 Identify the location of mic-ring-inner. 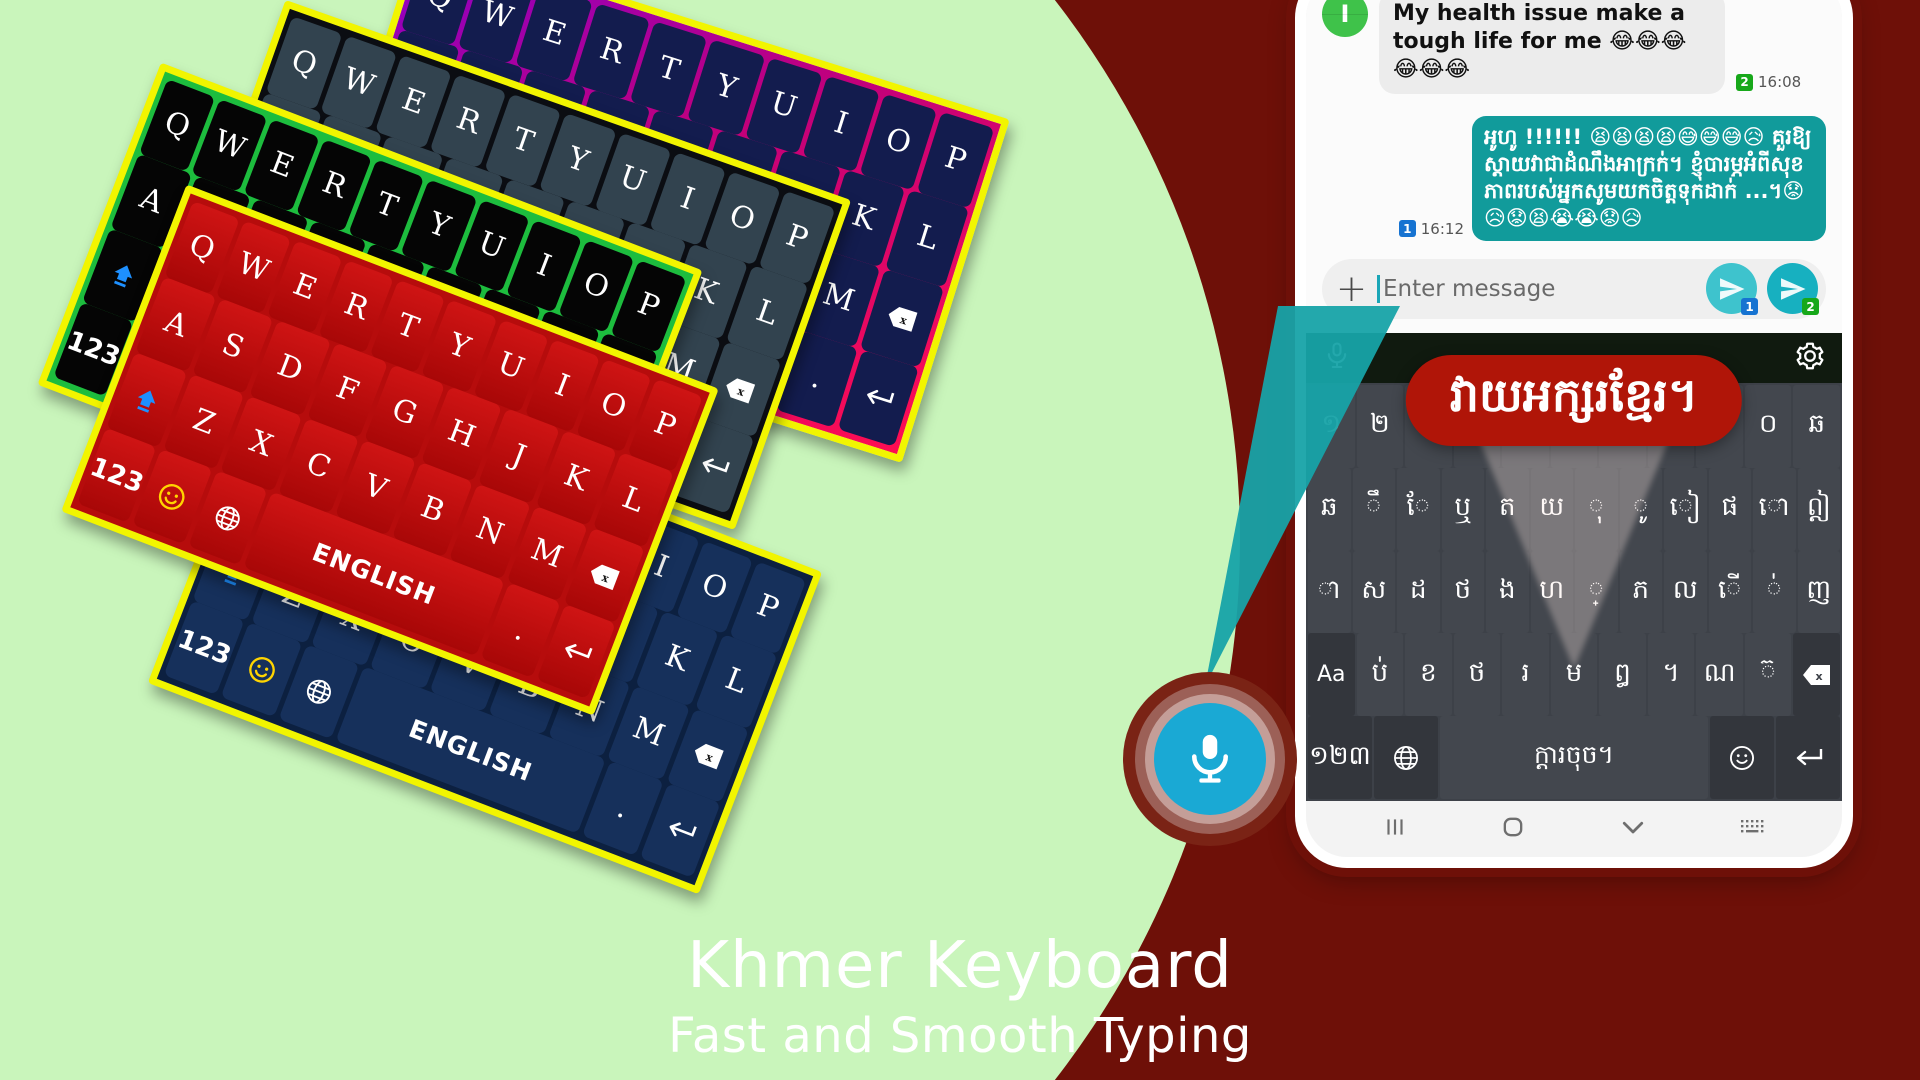
(1210, 759).